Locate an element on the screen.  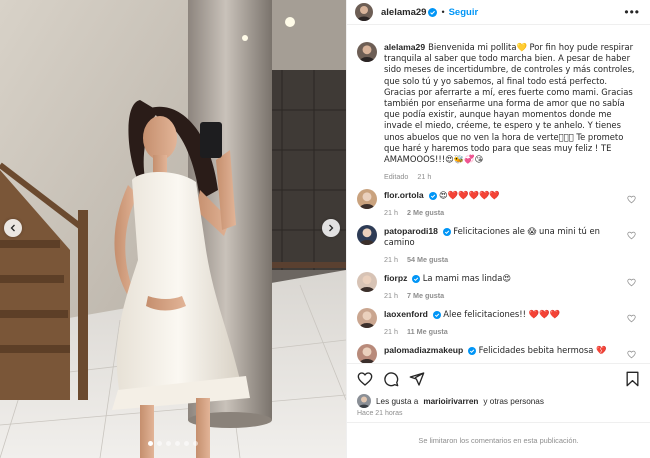
edited-label: Editado is located at coordinates (396, 177).